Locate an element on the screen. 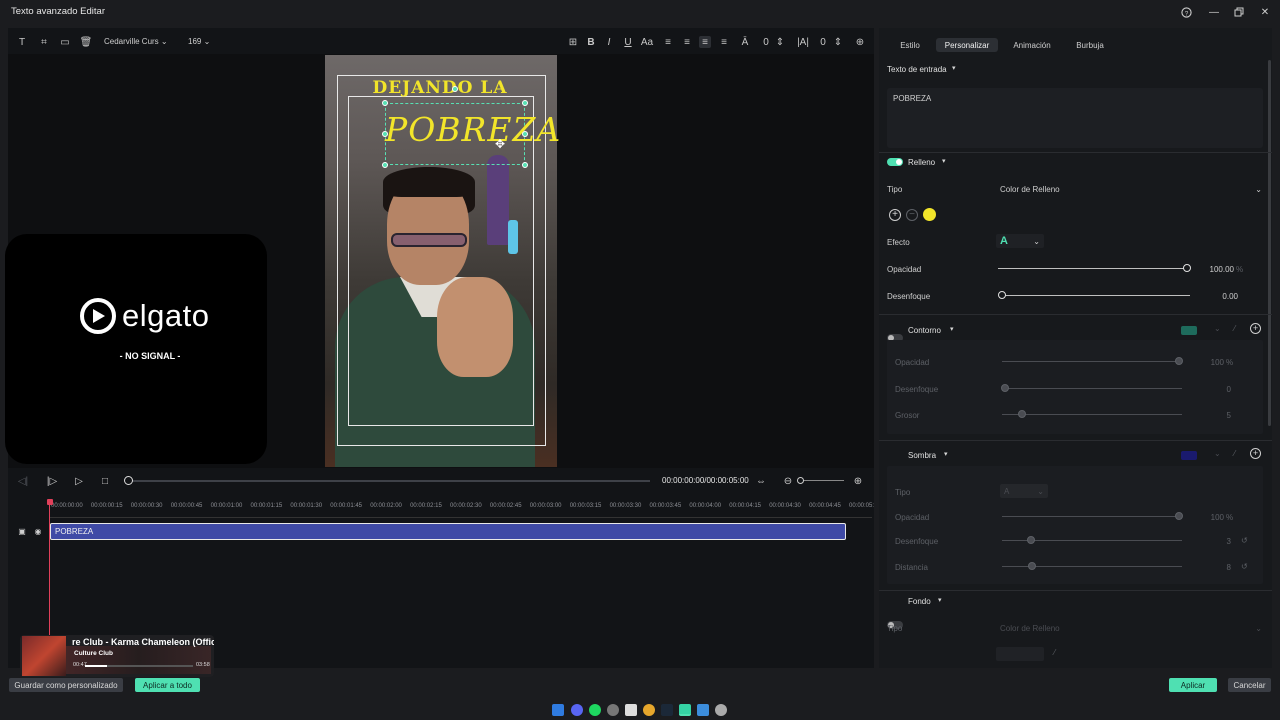 This screenshot has height=720, width=1280. align-left-icon: ≡ is located at coordinates (668, 42).